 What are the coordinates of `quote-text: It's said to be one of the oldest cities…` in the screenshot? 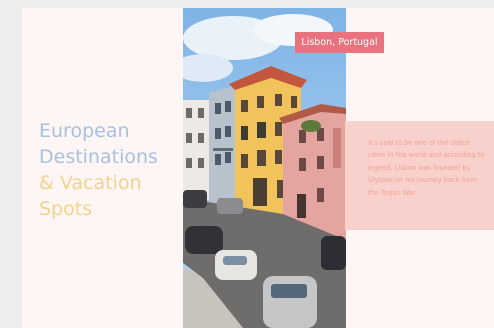 It's located at (426, 168).